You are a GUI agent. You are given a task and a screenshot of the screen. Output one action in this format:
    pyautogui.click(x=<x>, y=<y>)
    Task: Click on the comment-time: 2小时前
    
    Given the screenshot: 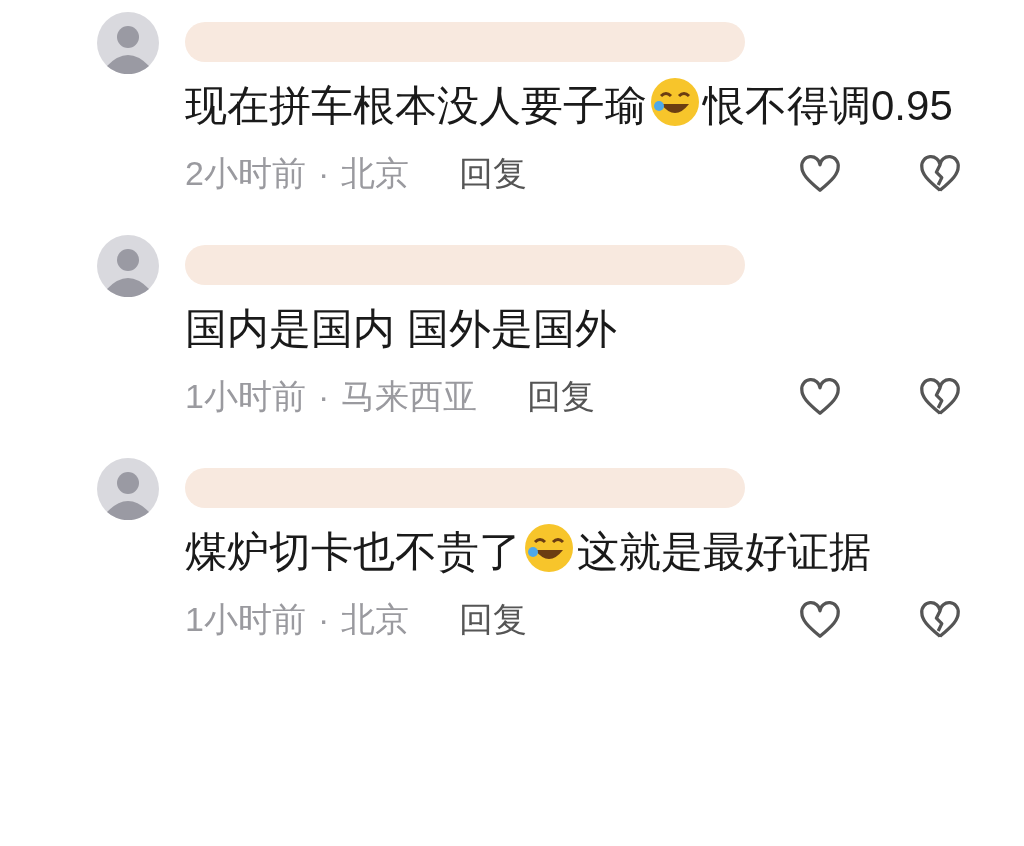 What is the action you would take?
    pyautogui.click(x=245, y=173)
    